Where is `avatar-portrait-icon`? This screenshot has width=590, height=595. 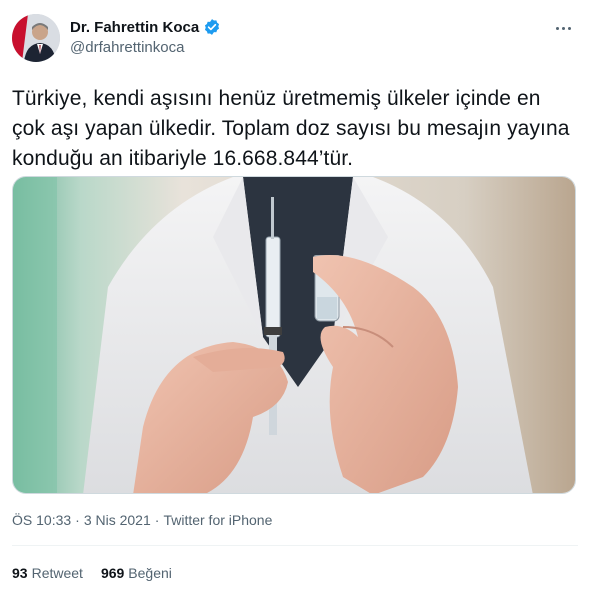 avatar-portrait-icon is located at coordinates (36, 38).